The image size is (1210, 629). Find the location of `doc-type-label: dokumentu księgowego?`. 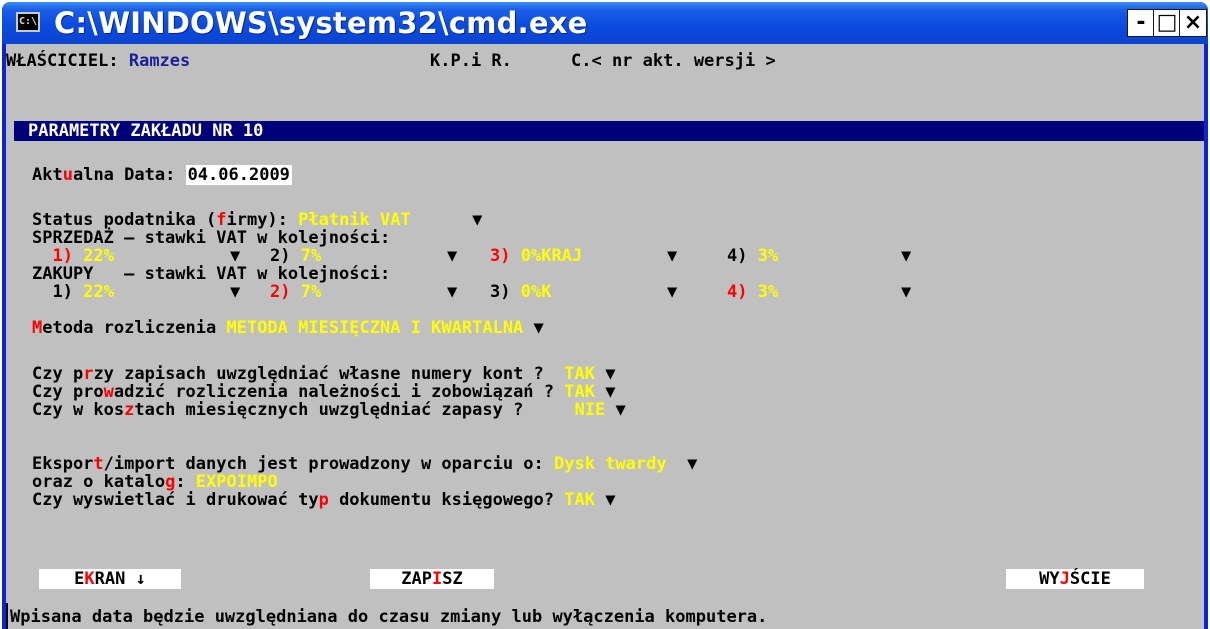

doc-type-label: dokumentu księgowego? is located at coordinates (446, 500).